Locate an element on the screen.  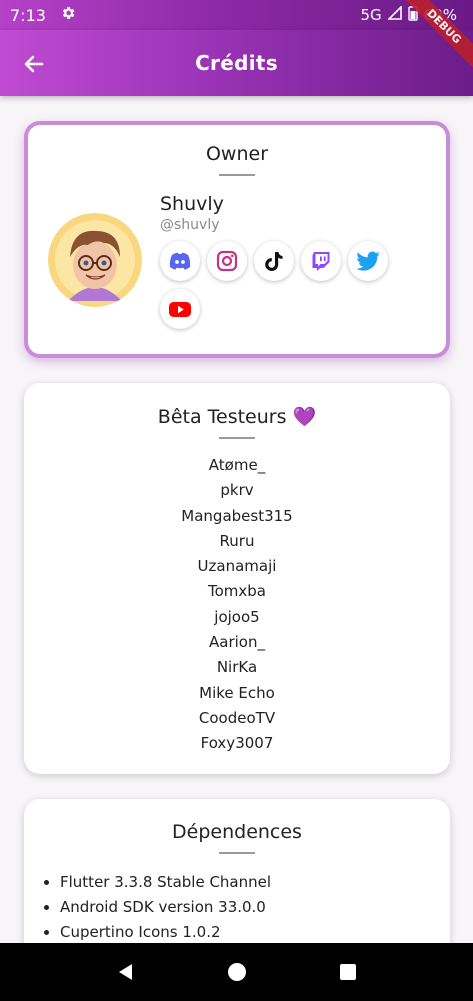
tiktok-button is located at coordinates (274, 261).